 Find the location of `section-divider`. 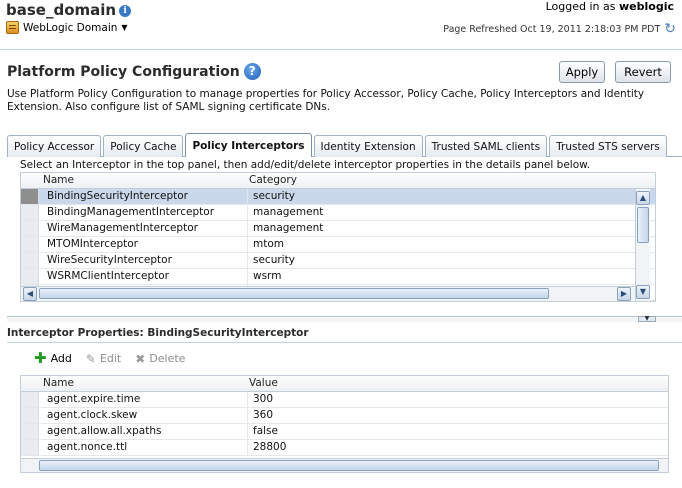

section-divider is located at coordinates (344, 342).